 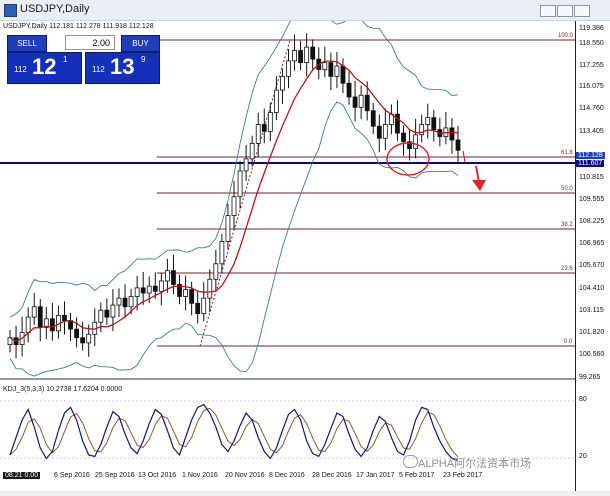 I want to click on buy-button: BUY, so click(x=140, y=43).